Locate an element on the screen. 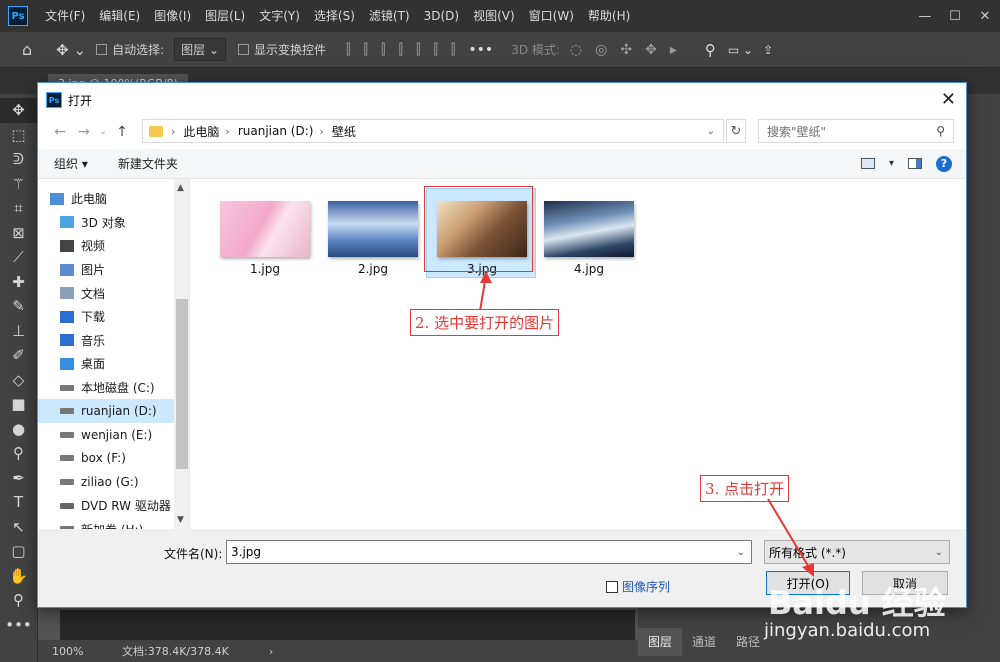 The height and width of the screenshot is (662, 1000). scrollbar-thumb is located at coordinates (182, 384).